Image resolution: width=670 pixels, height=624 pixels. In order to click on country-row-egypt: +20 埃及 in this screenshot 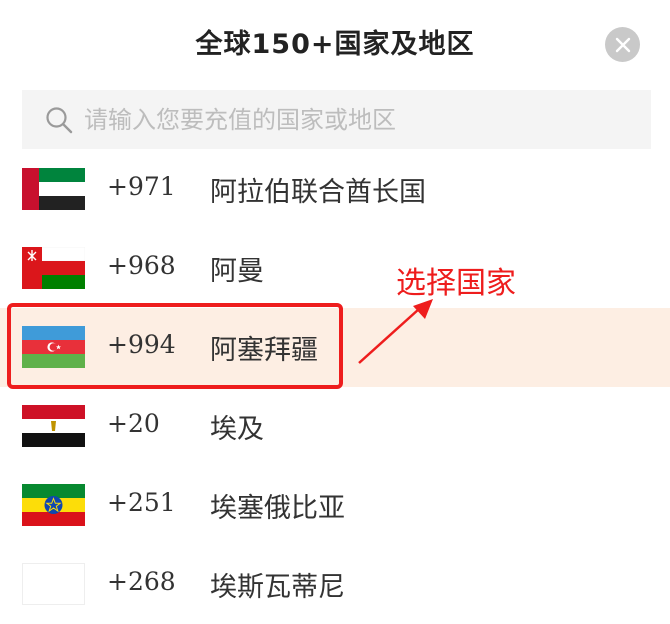, I will do `click(335, 426)`.